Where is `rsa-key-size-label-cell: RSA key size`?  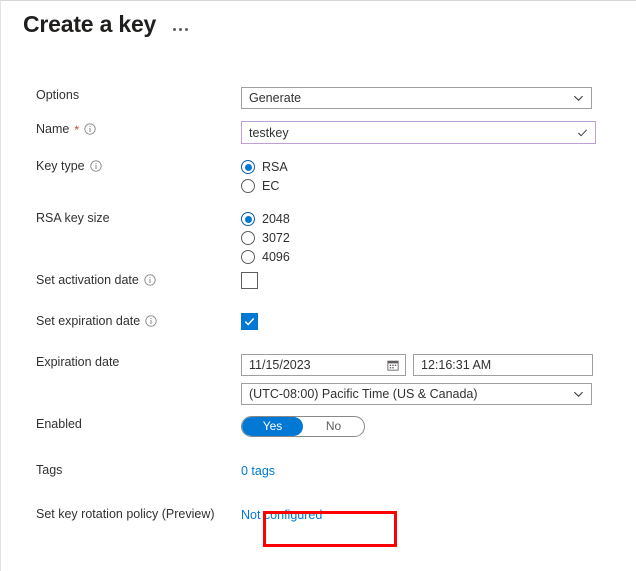
rsa-key-size-label-cell: RSA key size is located at coordinates (121, 218).